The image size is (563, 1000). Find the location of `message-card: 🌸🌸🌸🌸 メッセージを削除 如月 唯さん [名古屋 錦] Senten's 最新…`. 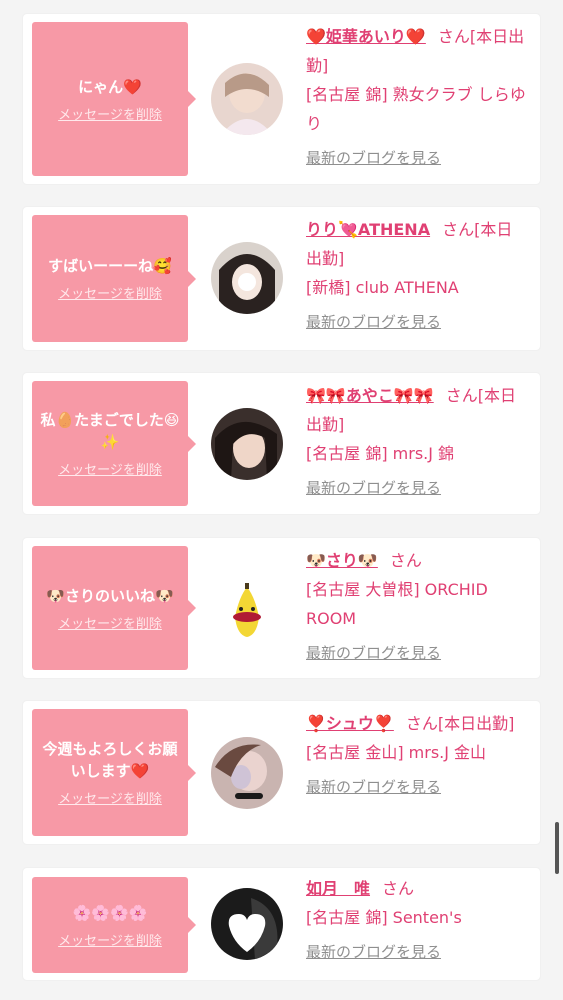

message-card: 🌸🌸🌸🌸 メッセージを削除 如月 唯さん [名古屋 錦] Senten's 最新… is located at coordinates (281, 924).